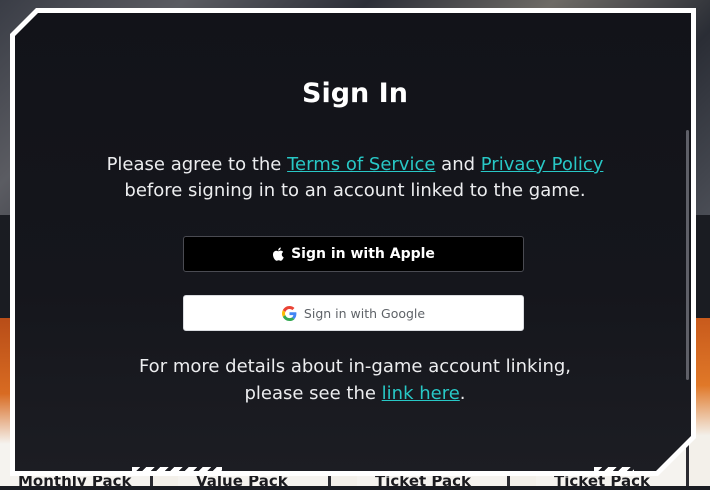 Image resolution: width=710 pixels, height=490 pixels. Describe the element at coordinates (197, 164) in the screenshot. I see `agreement-text-part: Please agree to the` at that location.